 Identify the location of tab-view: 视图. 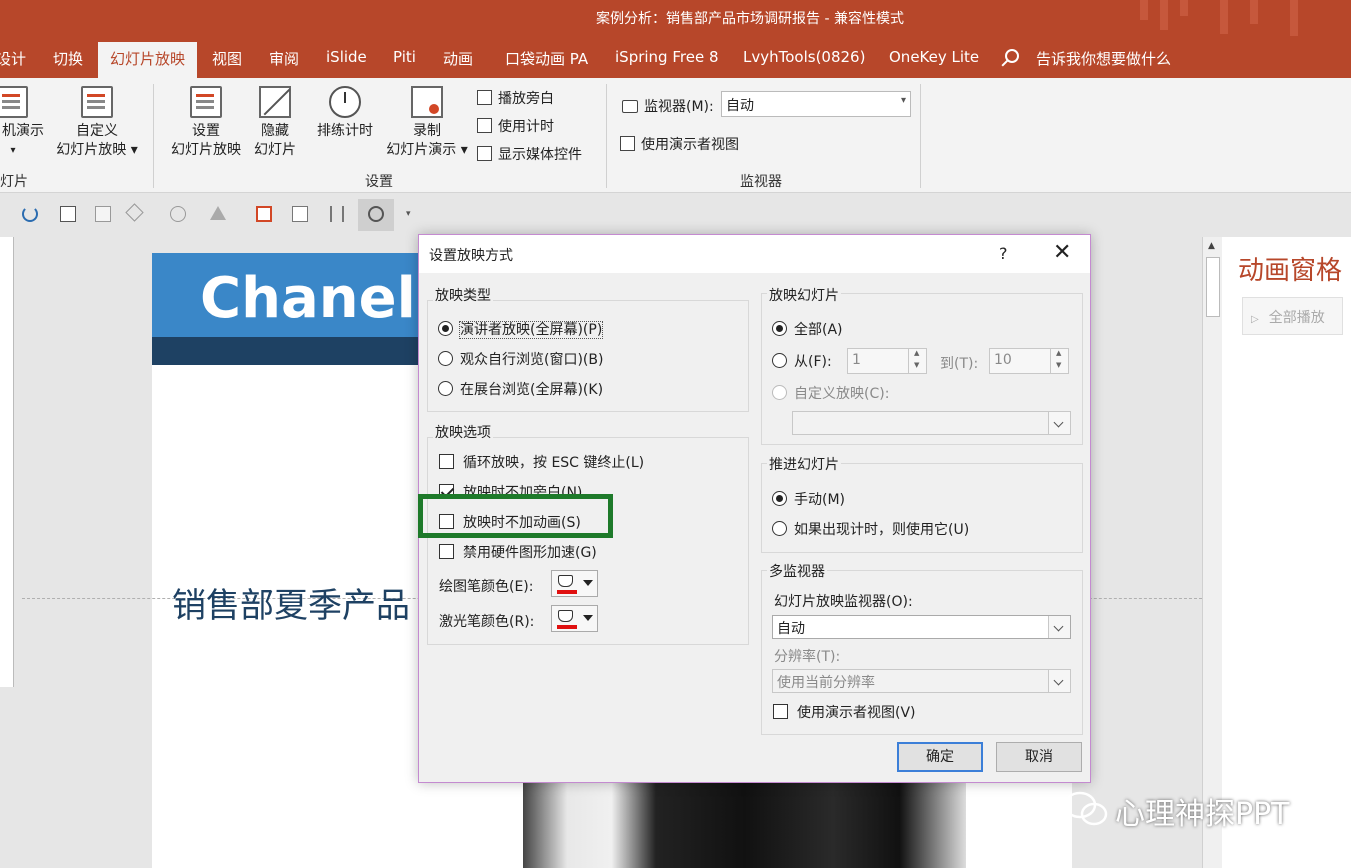
(227, 58).